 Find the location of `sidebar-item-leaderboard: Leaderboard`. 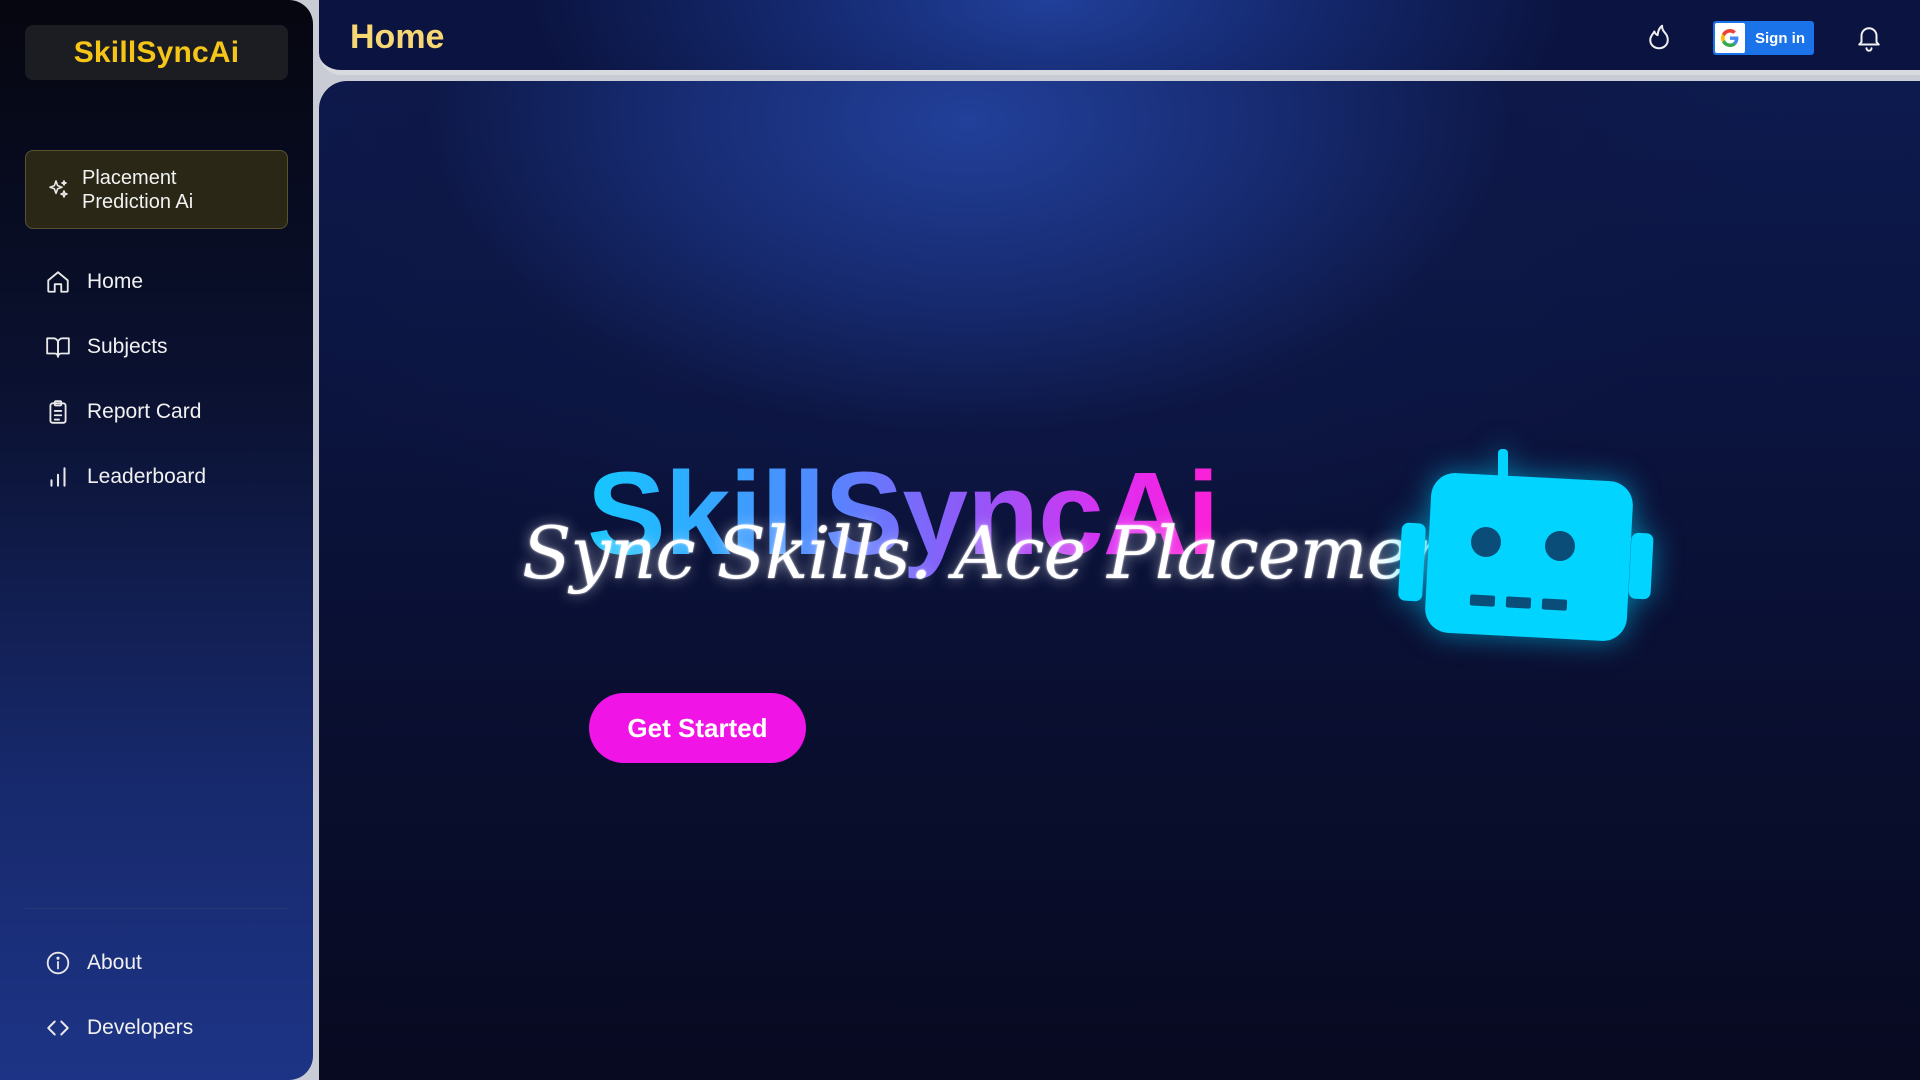

sidebar-item-leaderboard: Leaderboard is located at coordinates (156, 476).